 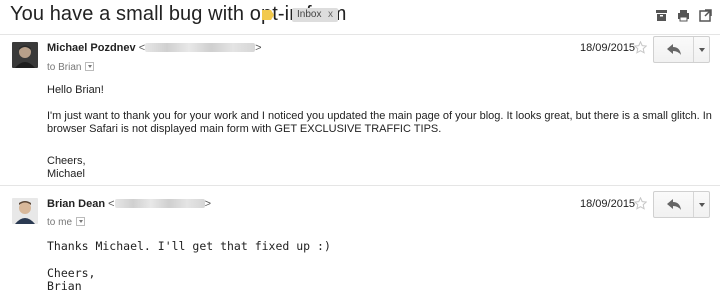 I want to click on sender-name: Michael Pozdnev, so click(x=91, y=48).